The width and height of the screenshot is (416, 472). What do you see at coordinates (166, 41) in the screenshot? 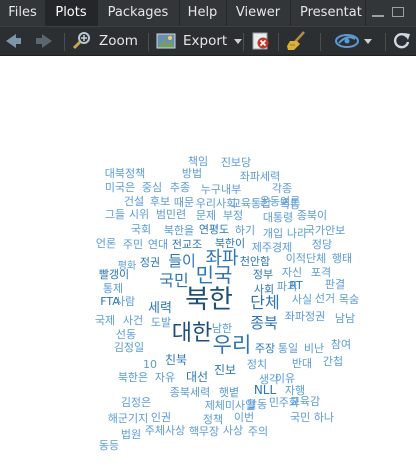
I see `export-image-icon` at bounding box center [166, 41].